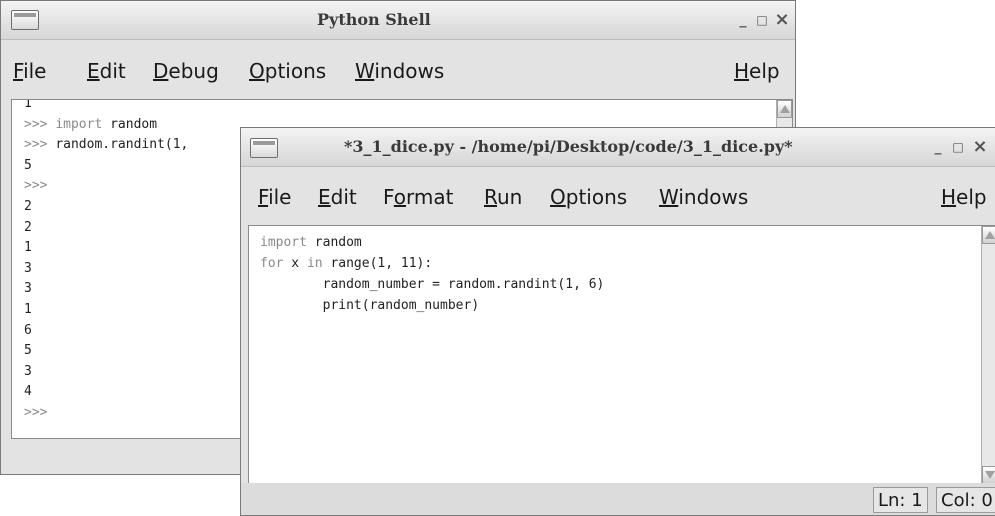 This screenshot has width=995, height=516. Describe the element at coordinates (272, 263) in the screenshot. I see `code-keyword: for` at that location.